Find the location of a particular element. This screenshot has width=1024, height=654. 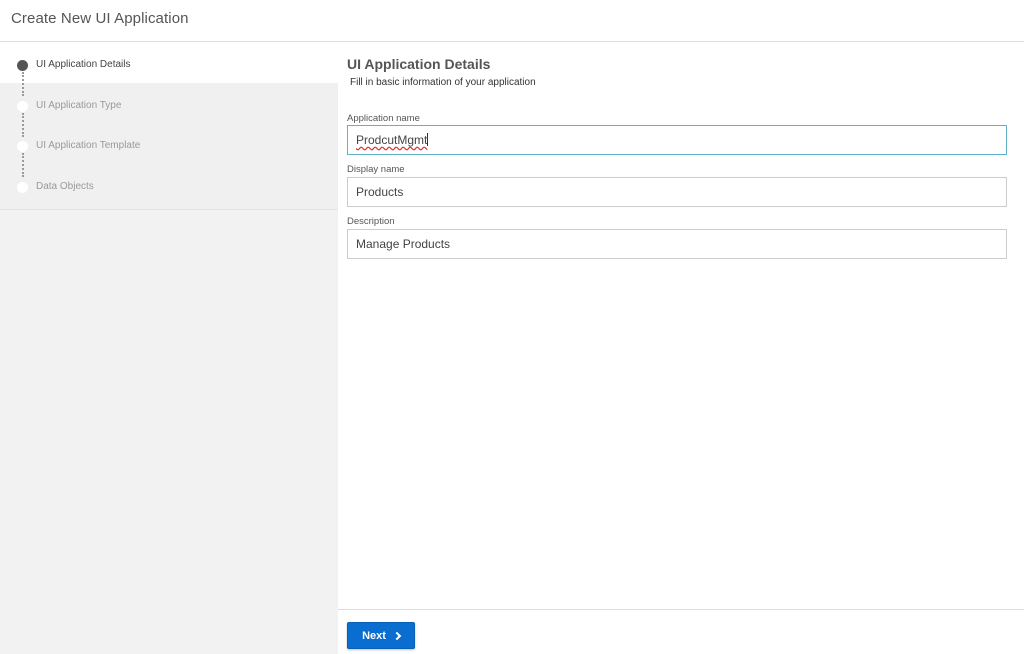

description-input is located at coordinates (677, 244).